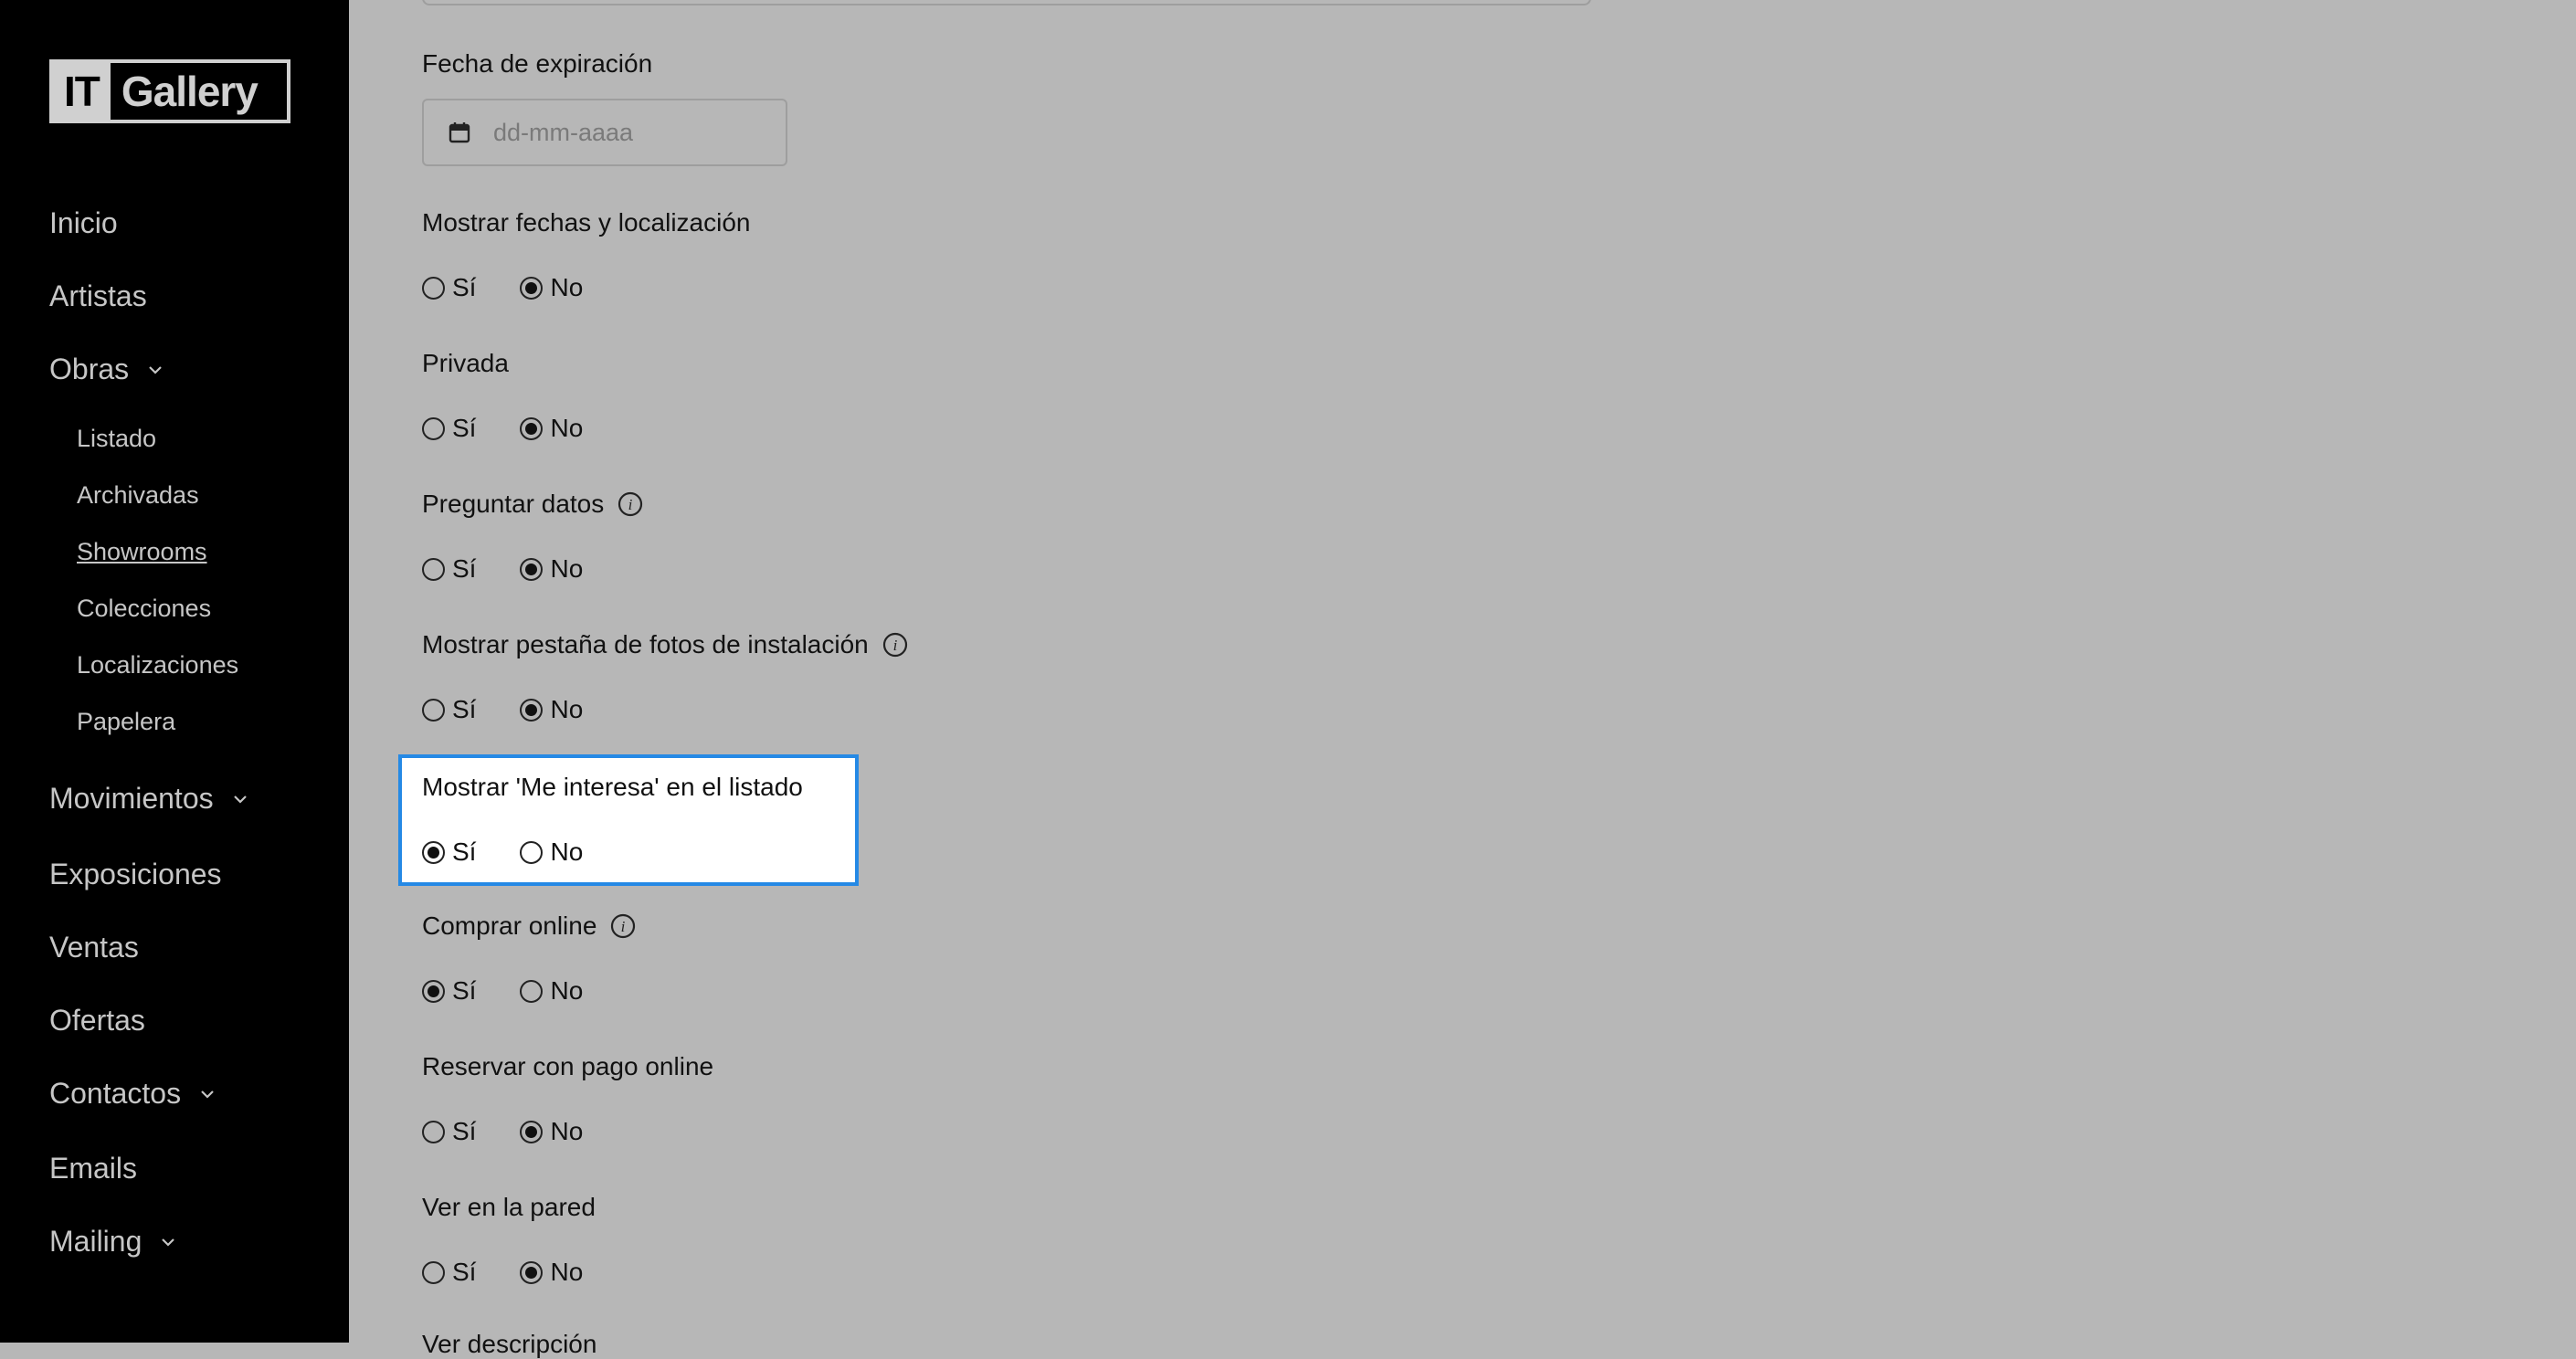 The width and height of the screenshot is (2576, 1359). Describe the element at coordinates (131, 799) in the screenshot. I see `nav-label: Movimientos` at that location.